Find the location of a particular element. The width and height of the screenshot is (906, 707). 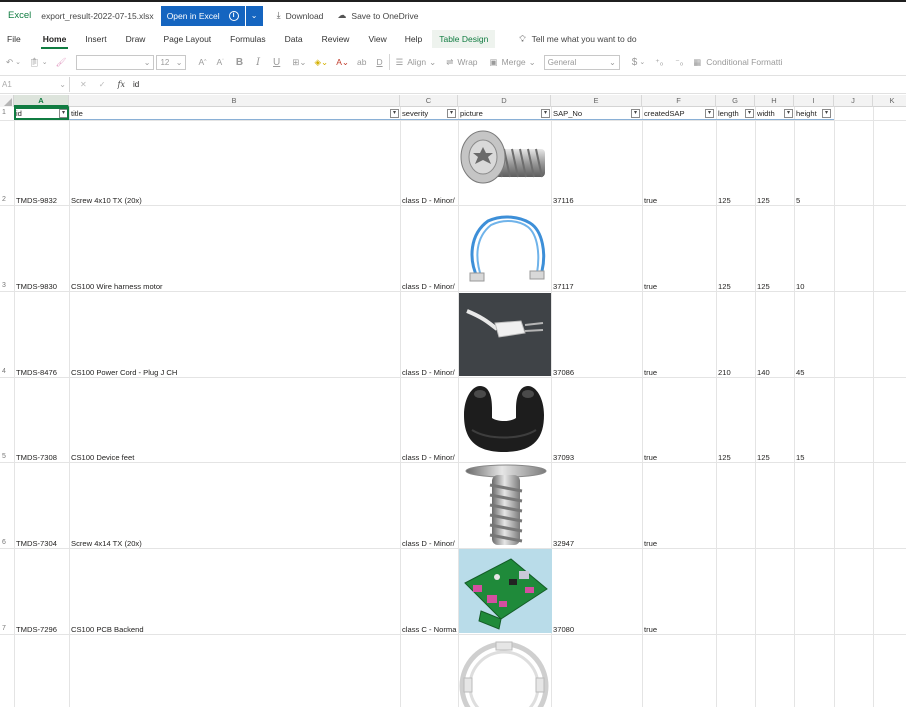

tab-help: Help is located at coordinates (413, 39).